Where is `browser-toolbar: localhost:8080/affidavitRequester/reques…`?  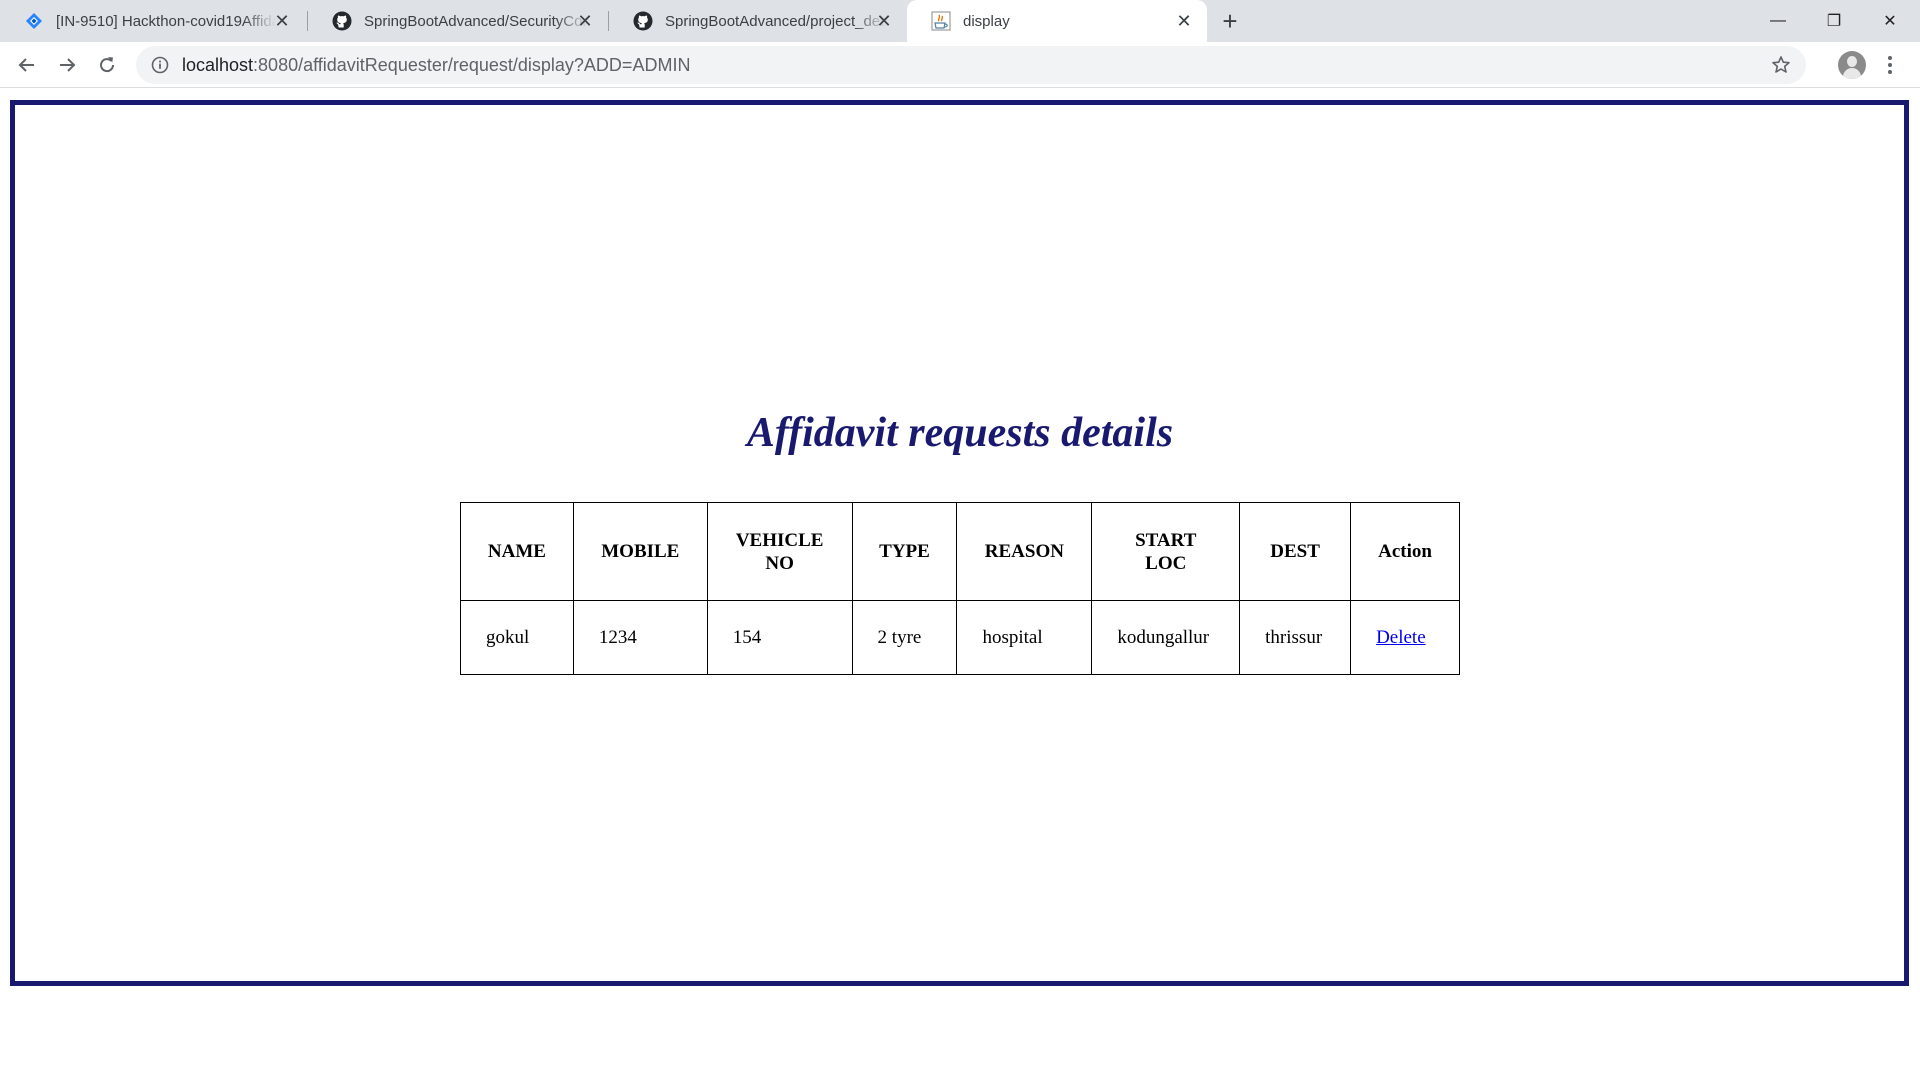 browser-toolbar: localhost:8080/affidavitRequester/reques… is located at coordinates (960, 65).